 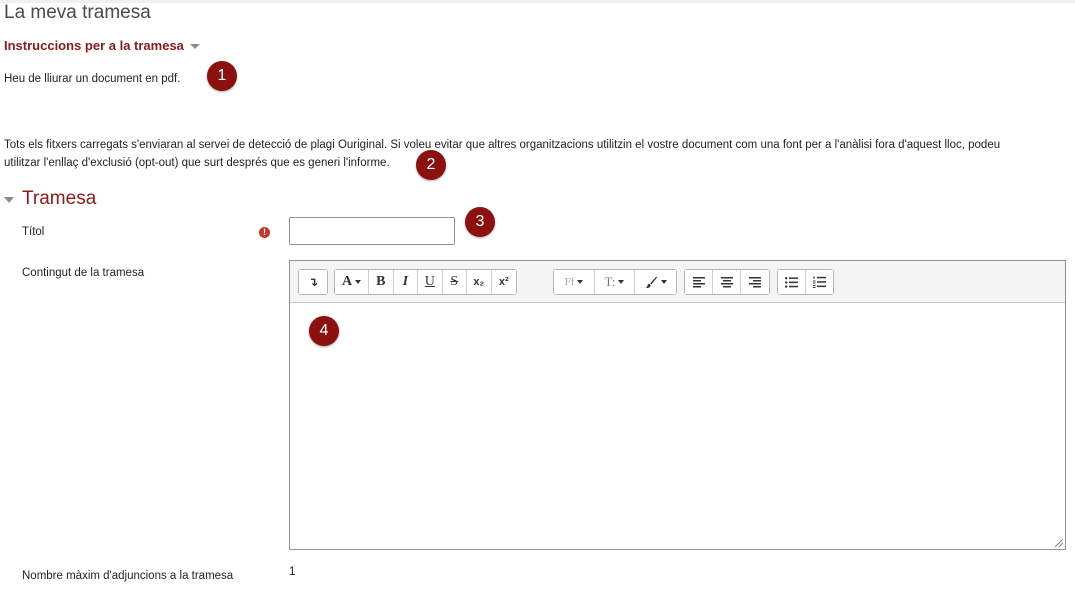 What do you see at coordinates (347, 281) in the screenshot?
I see `font-color-label: A` at bounding box center [347, 281].